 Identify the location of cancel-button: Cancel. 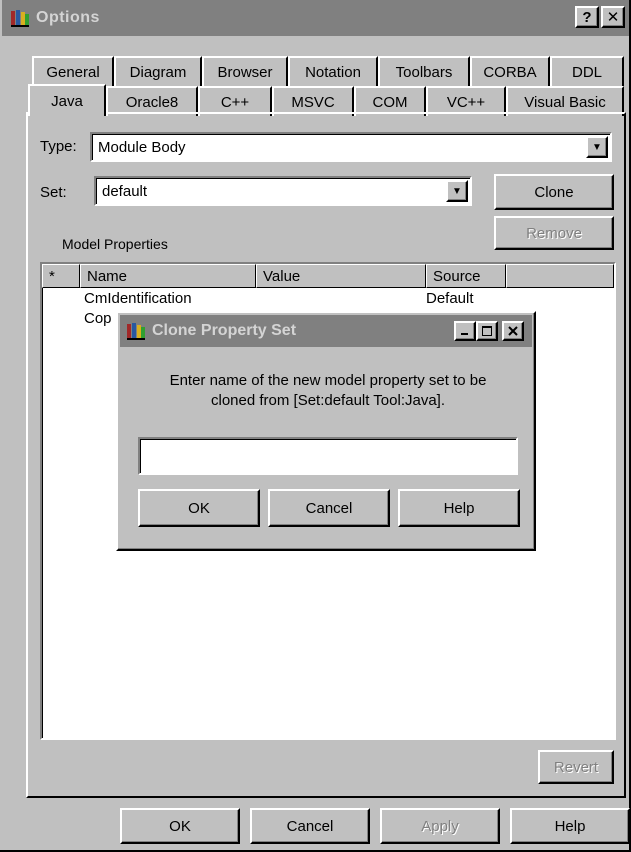
(310, 826).